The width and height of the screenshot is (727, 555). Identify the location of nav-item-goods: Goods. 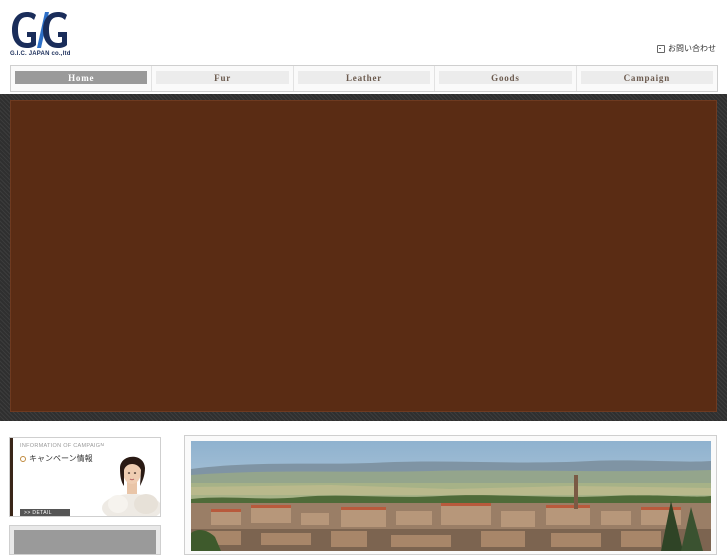
(506, 78).